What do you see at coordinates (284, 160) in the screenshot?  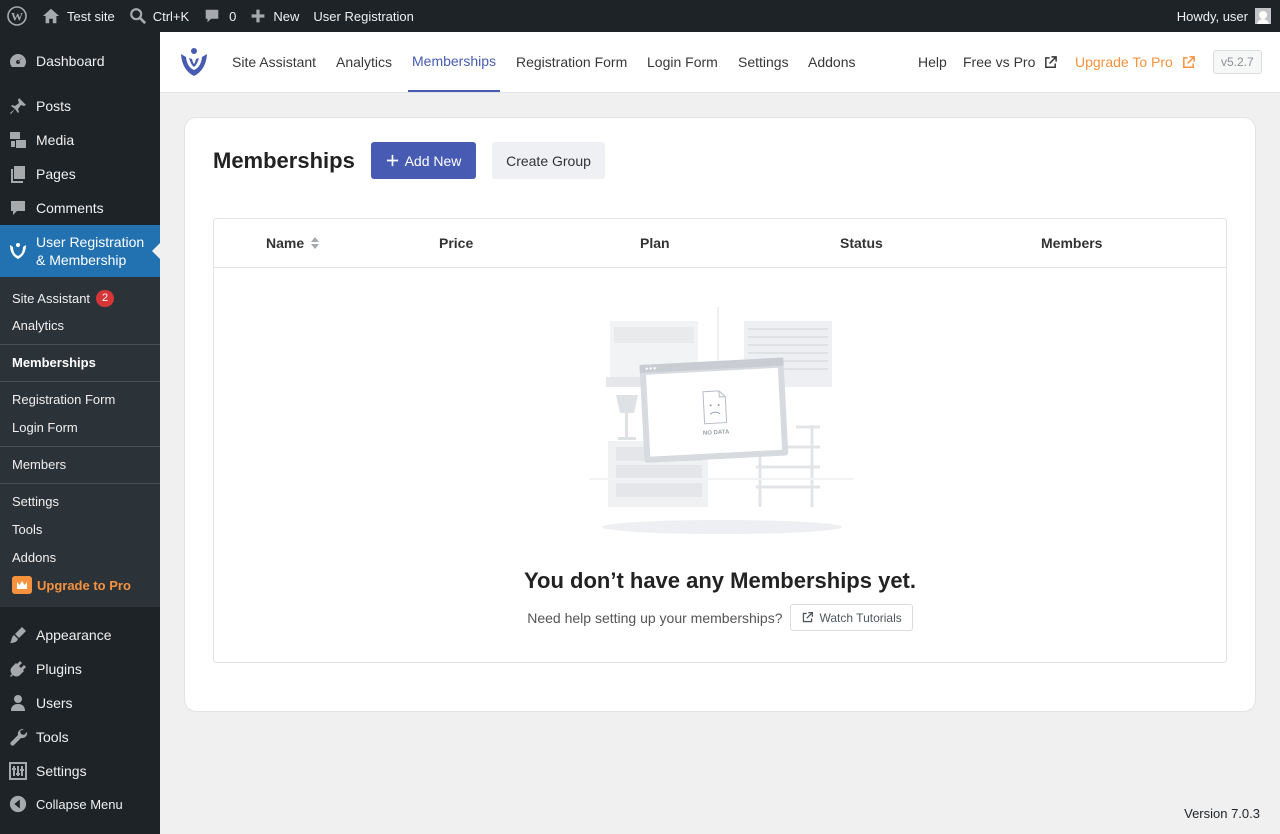 I see `page-title: Memberships` at bounding box center [284, 160].